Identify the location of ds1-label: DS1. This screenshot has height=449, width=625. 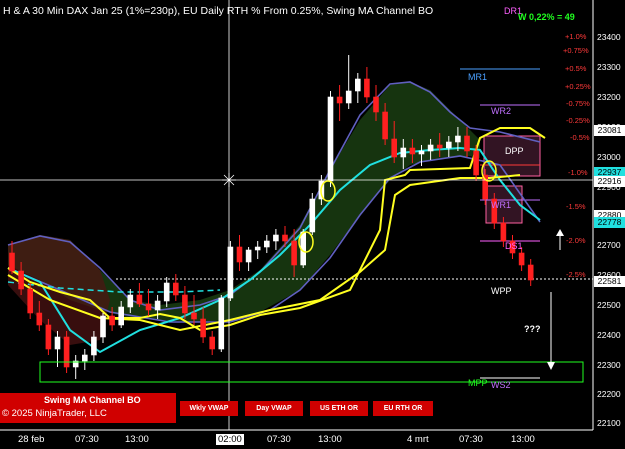
(514, 246).